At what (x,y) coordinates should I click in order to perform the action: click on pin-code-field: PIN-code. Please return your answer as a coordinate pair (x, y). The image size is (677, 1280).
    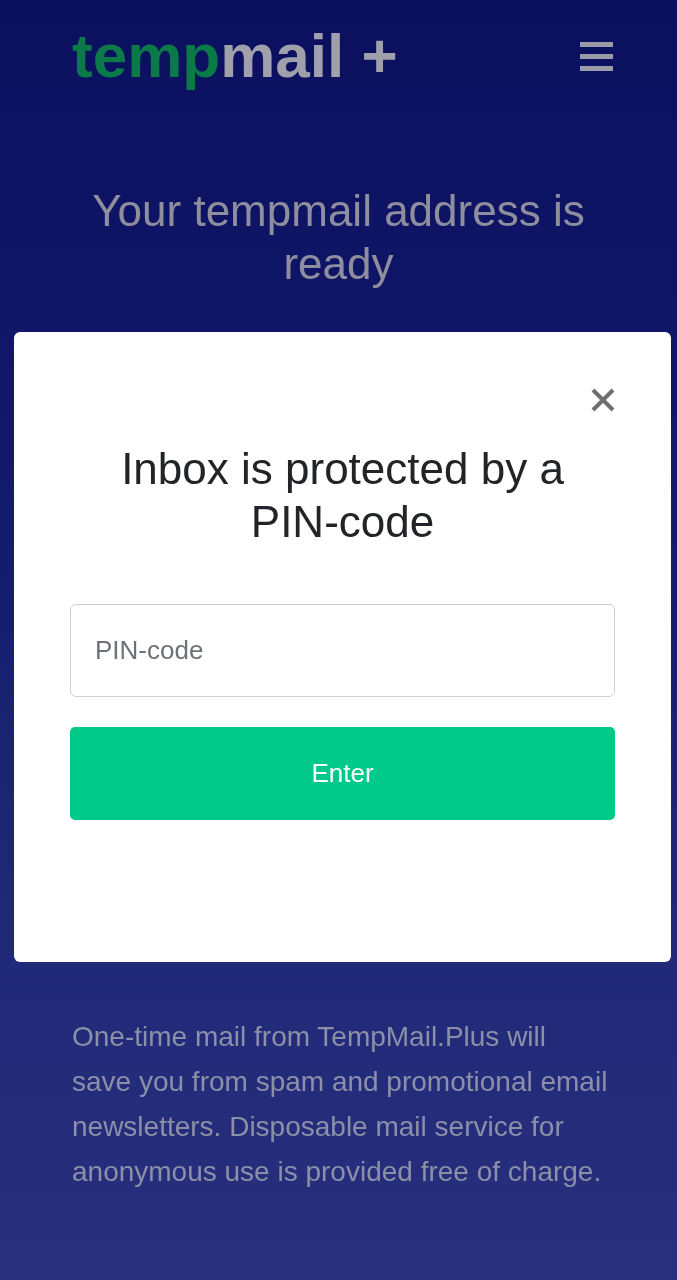
    Looking at the image, I should click on (342, 650).